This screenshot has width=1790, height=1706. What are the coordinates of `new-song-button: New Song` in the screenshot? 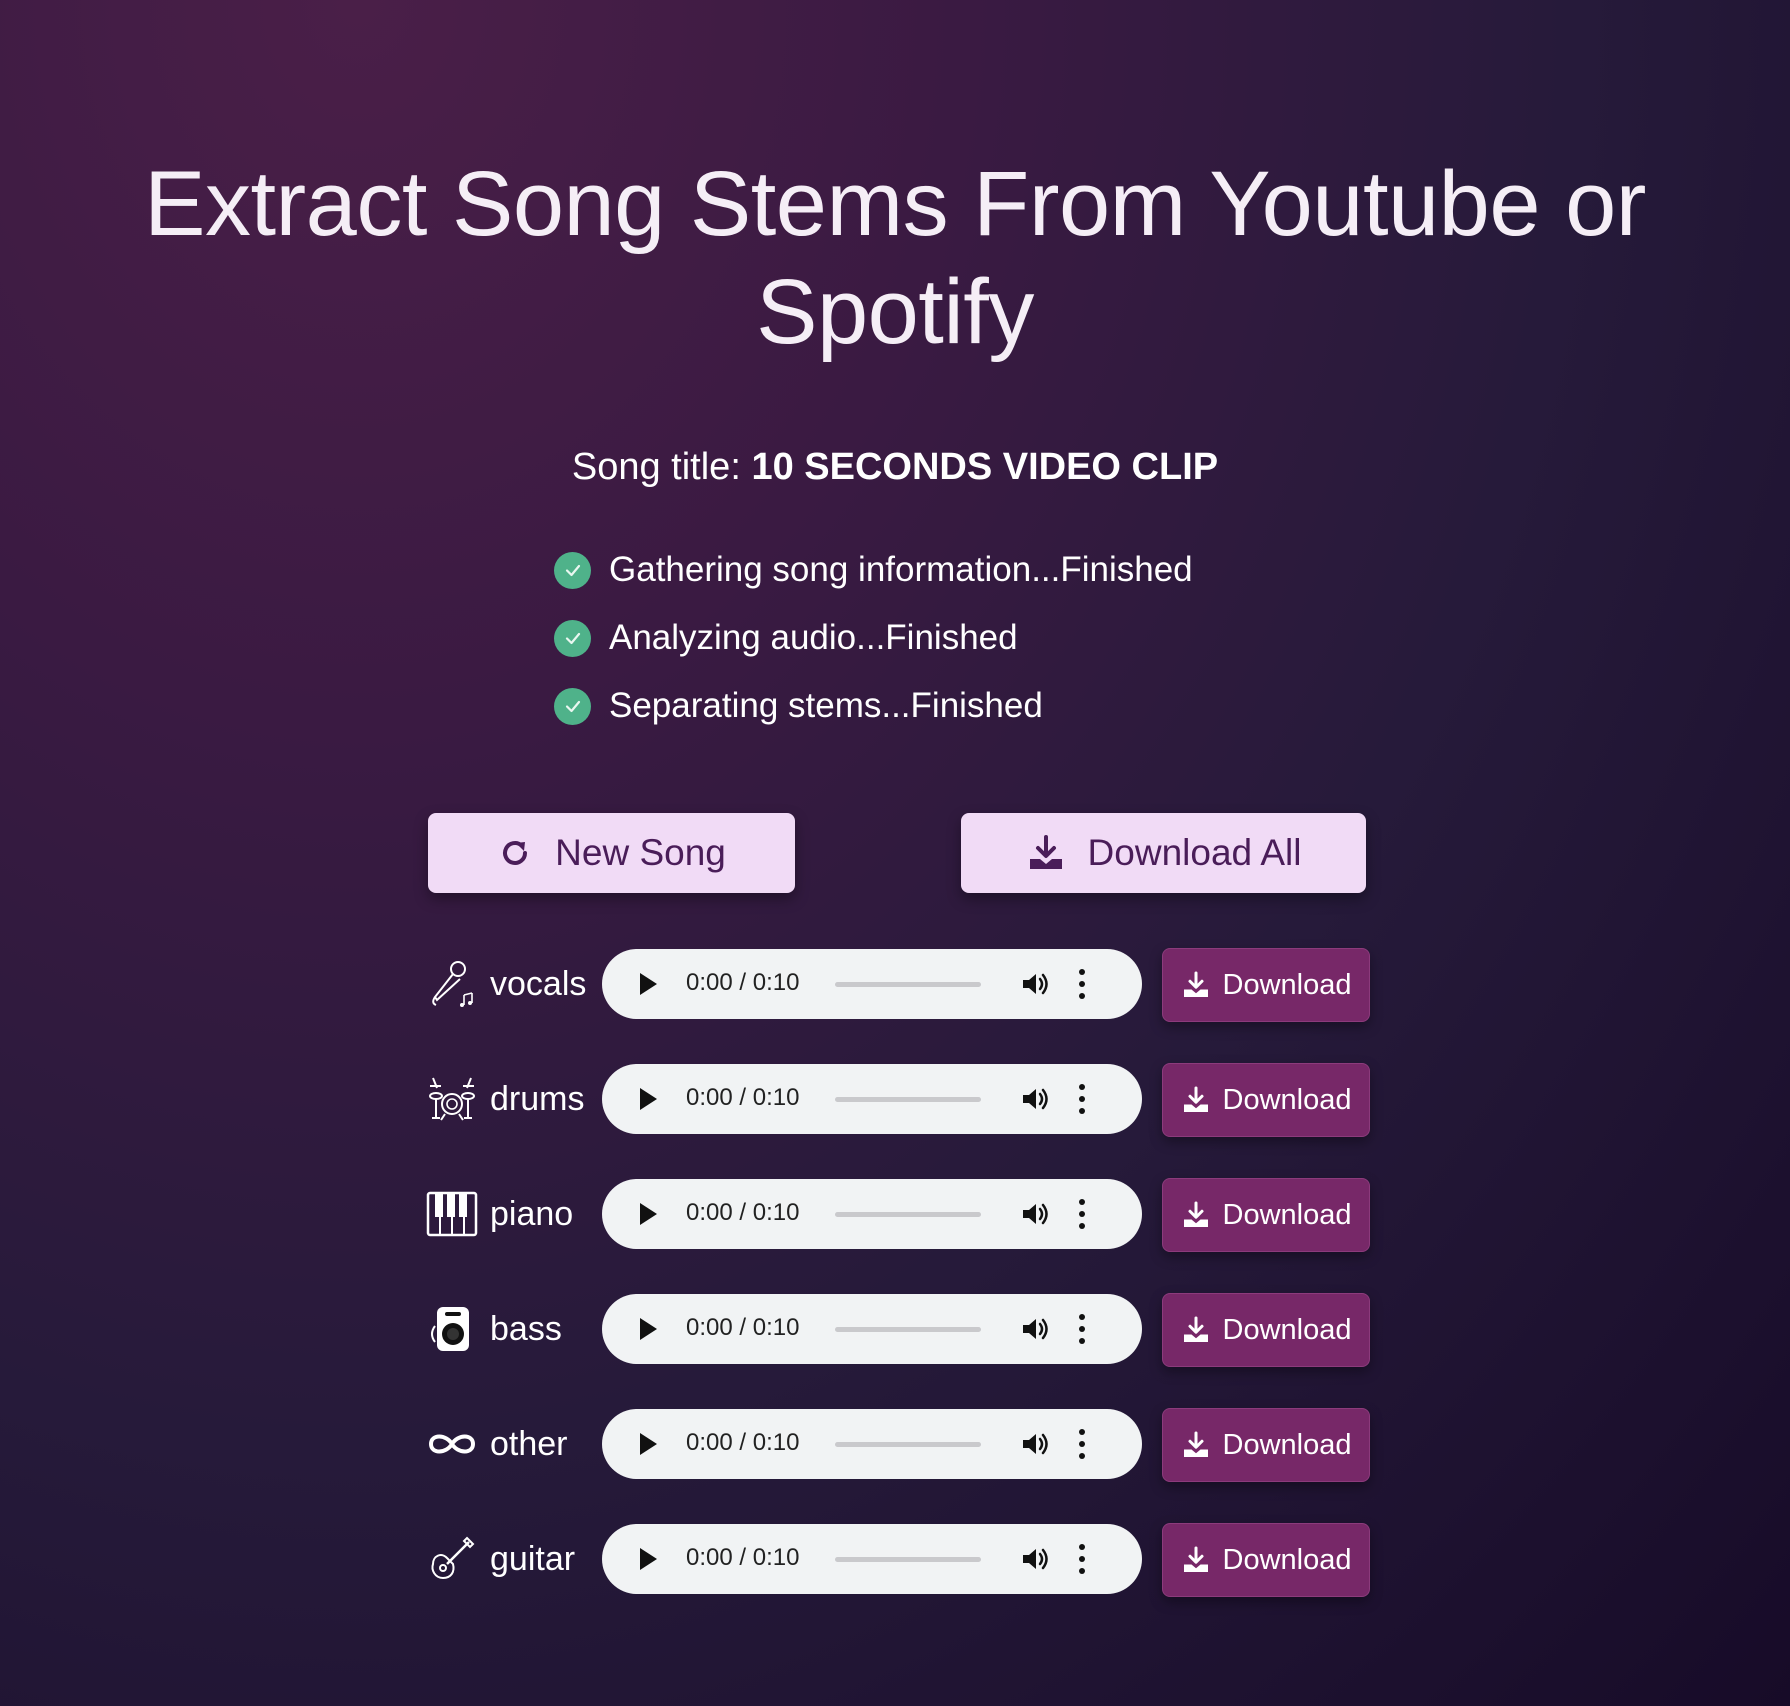 It's located at (611, 853).